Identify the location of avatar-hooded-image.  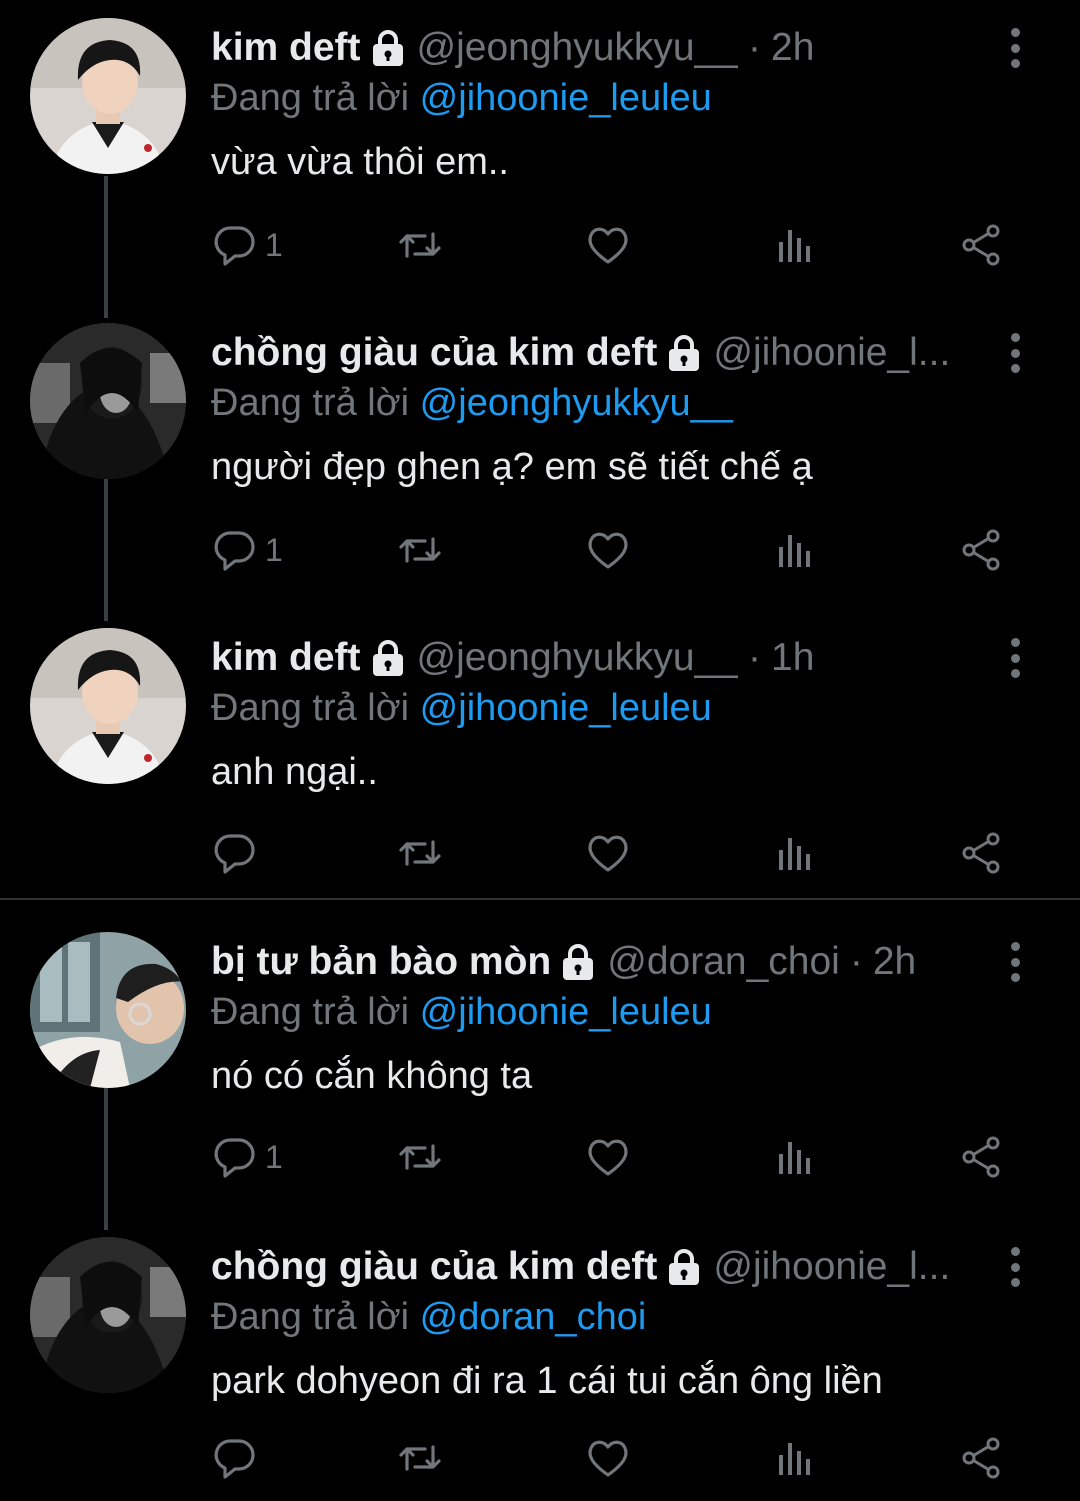
(108, 1315).